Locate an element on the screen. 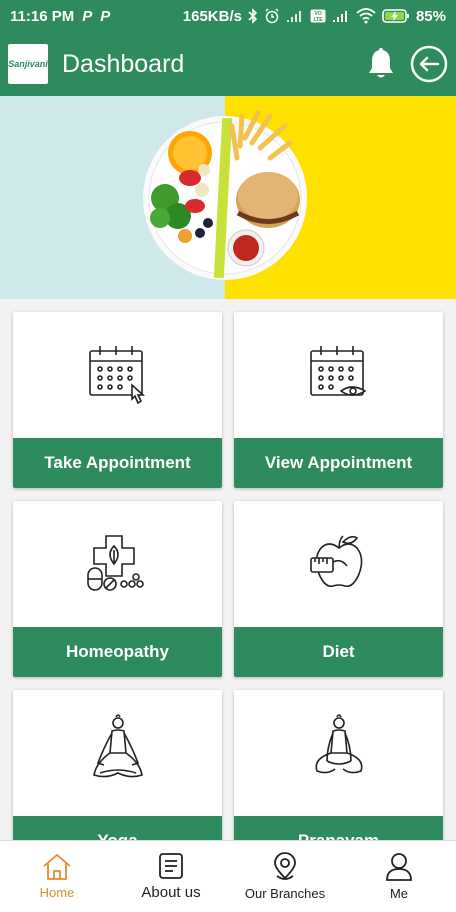 The width and height of the screenshot is (456, 912). volte-icon: VOLTE is located at coordinates (318, 16).